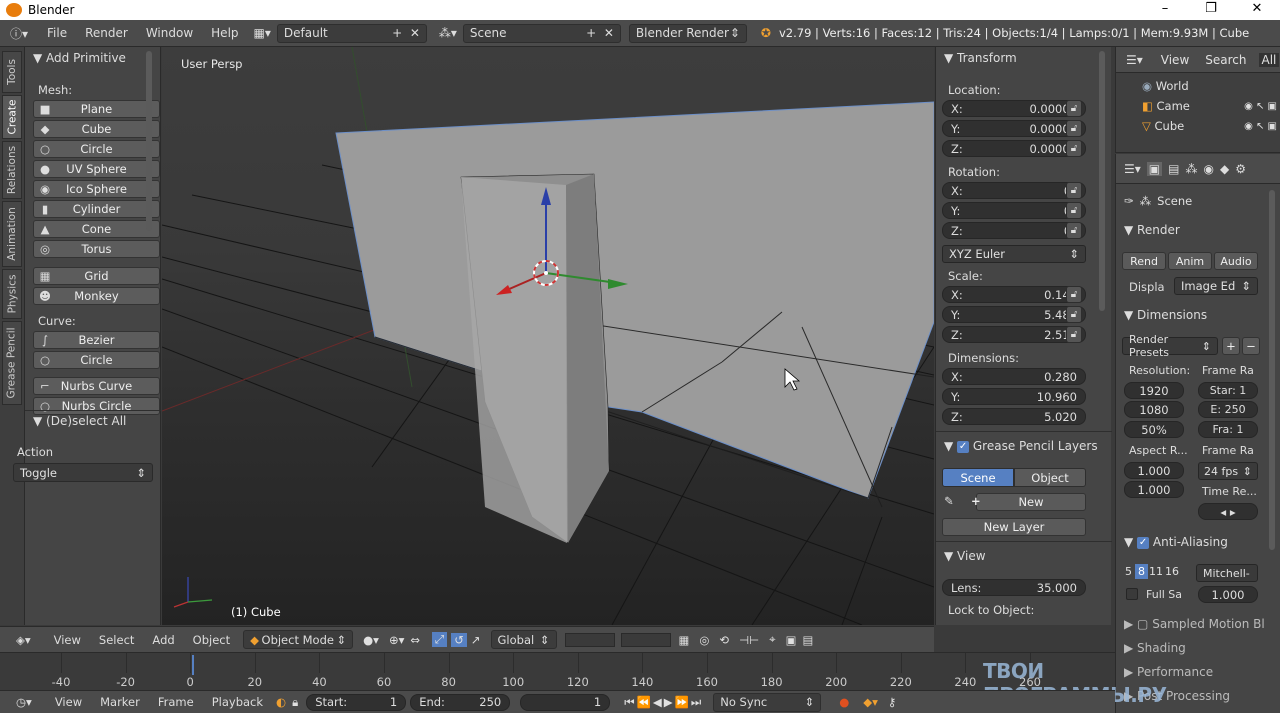 This screenshot has width=1280, height=713. I want to click on translate-manipulator-icon: ⤢, so click(440, 639).